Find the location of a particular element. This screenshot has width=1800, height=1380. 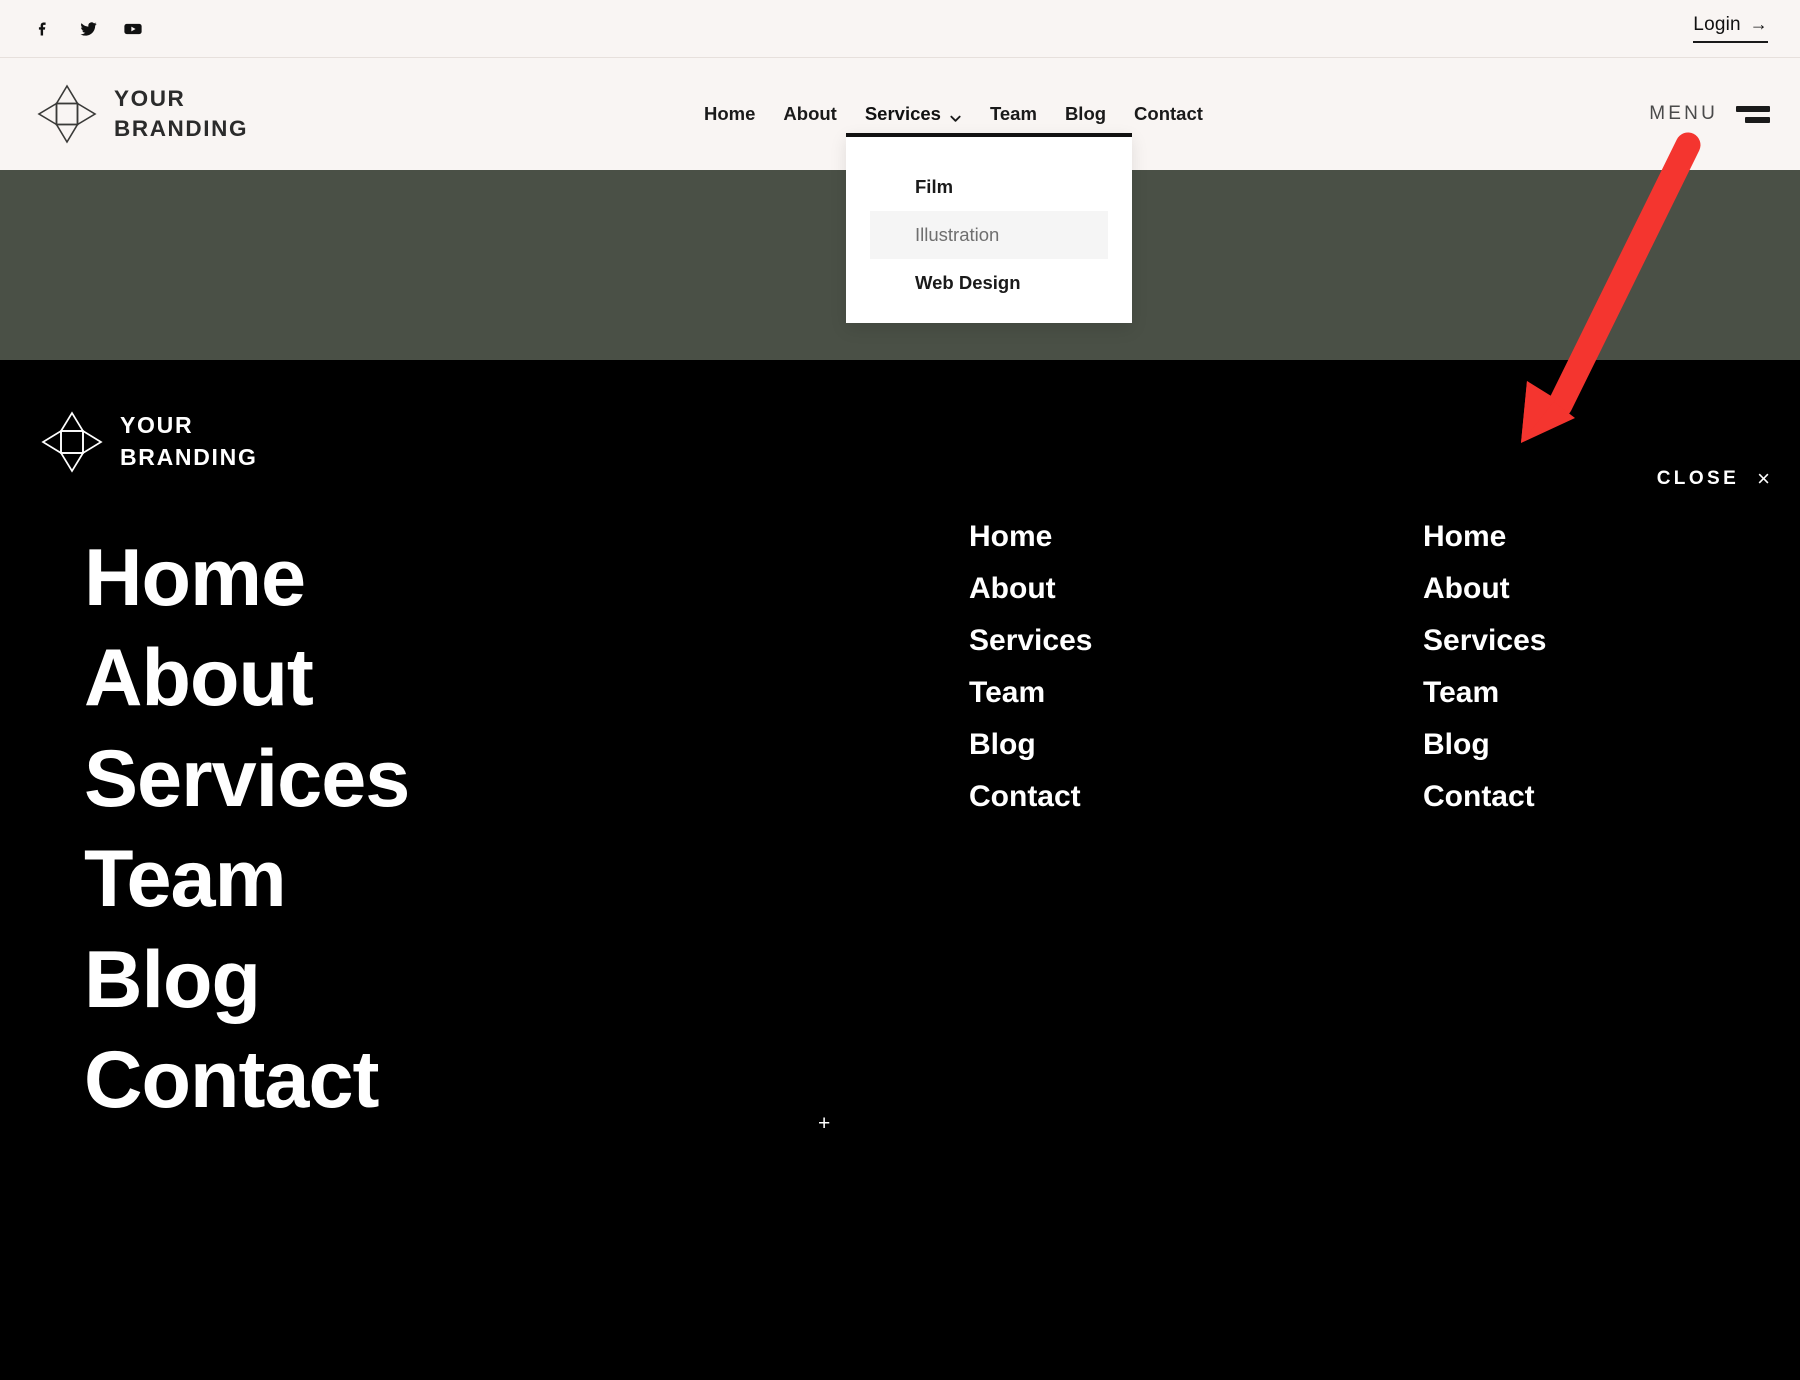

overlay-brand-logo: YOUR BRANDING is located at coordinates (149, 442).